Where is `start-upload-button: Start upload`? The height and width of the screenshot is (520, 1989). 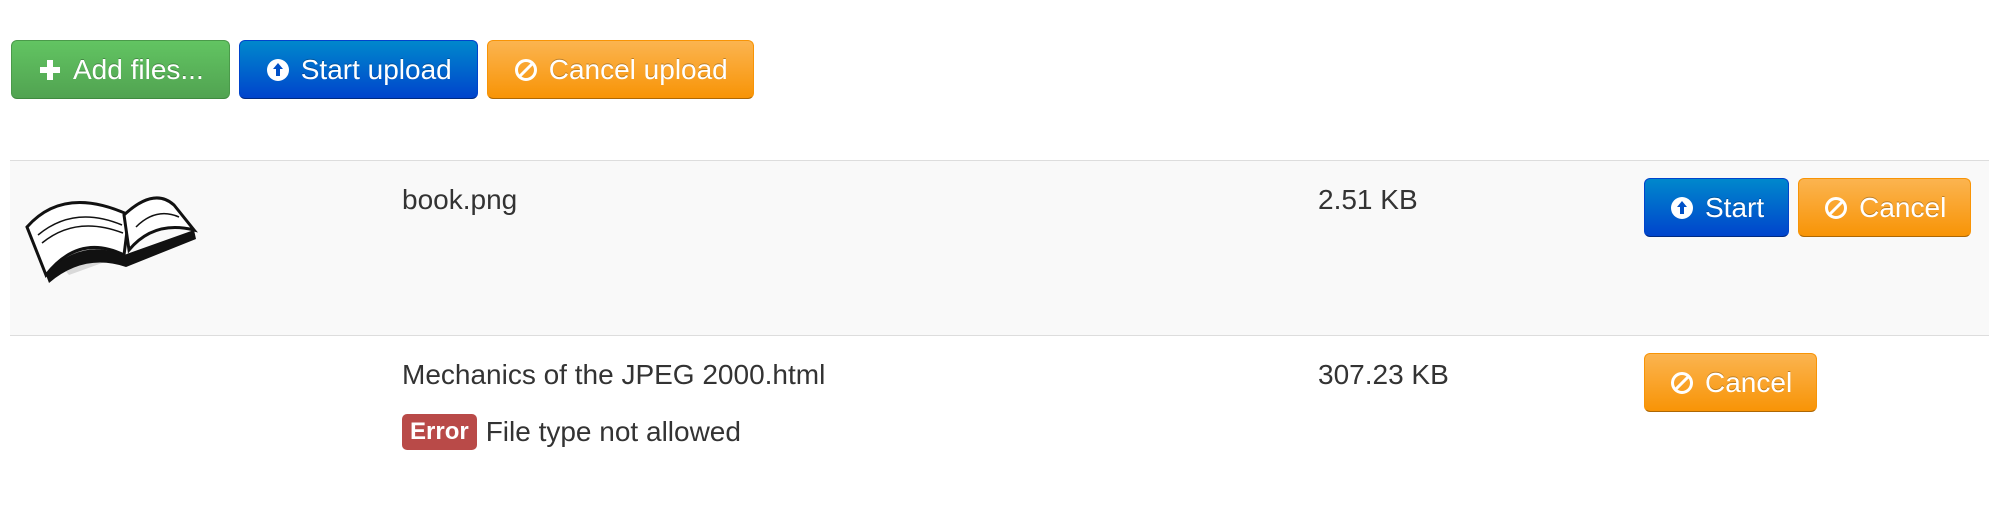 start-upload-button: Start upload is located at coordinates (358, 69).